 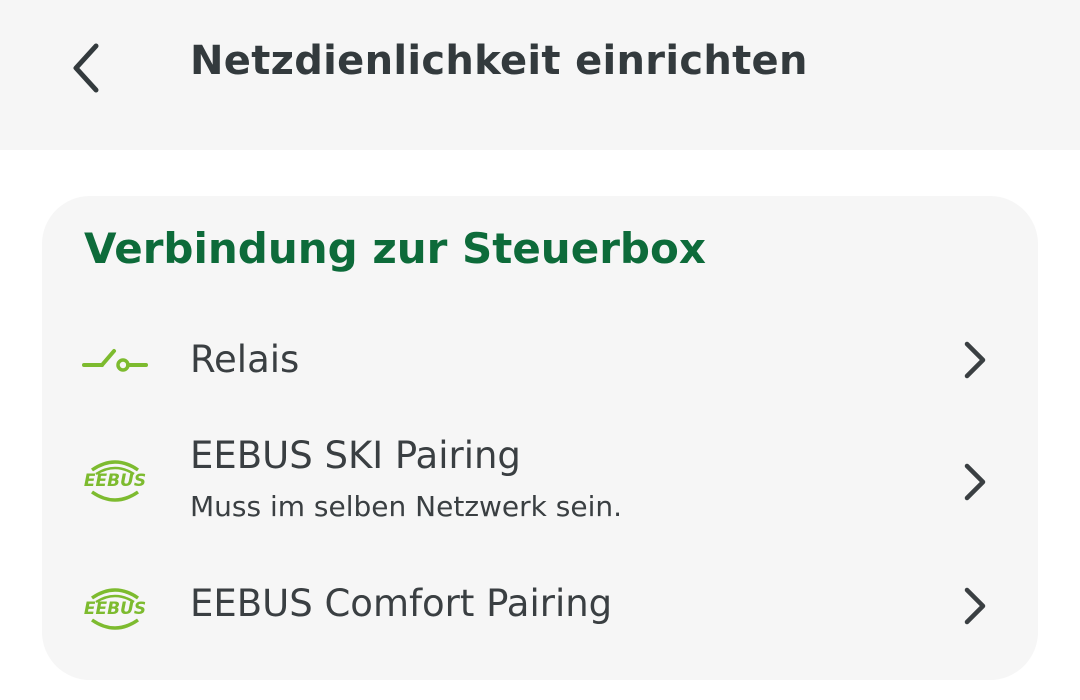 I want to click on list-item-eebus-comfort-pairing: EEBUS EEBUS Comfort Pairing, so click(x=540, y=608).